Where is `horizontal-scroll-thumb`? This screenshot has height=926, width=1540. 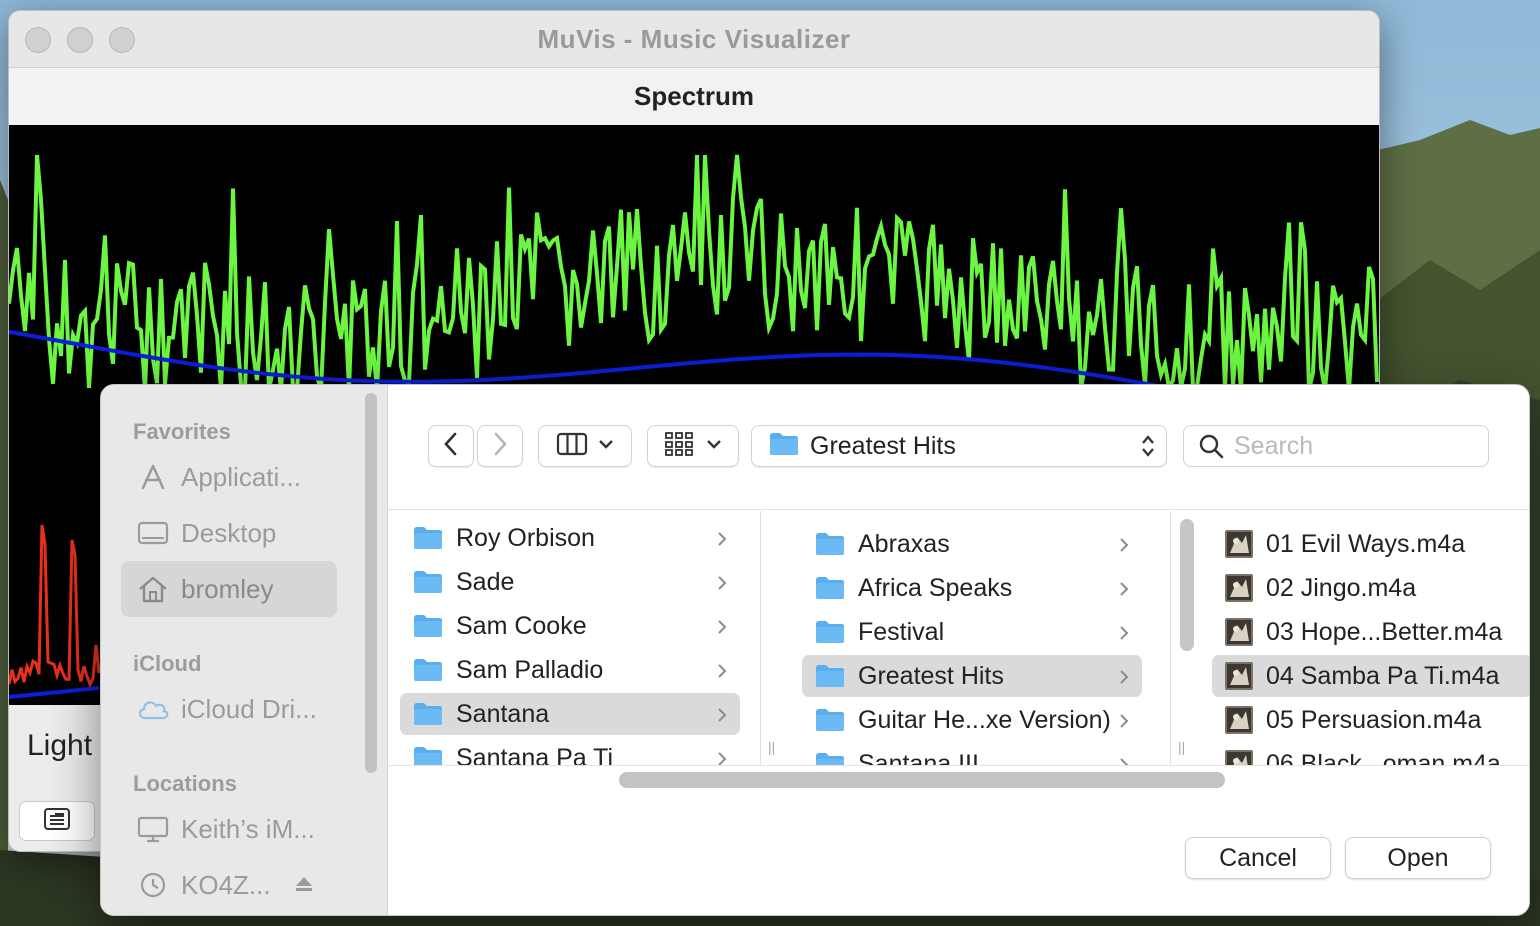
horizontal-scroll-thumb is located at coordinates (922, 780).